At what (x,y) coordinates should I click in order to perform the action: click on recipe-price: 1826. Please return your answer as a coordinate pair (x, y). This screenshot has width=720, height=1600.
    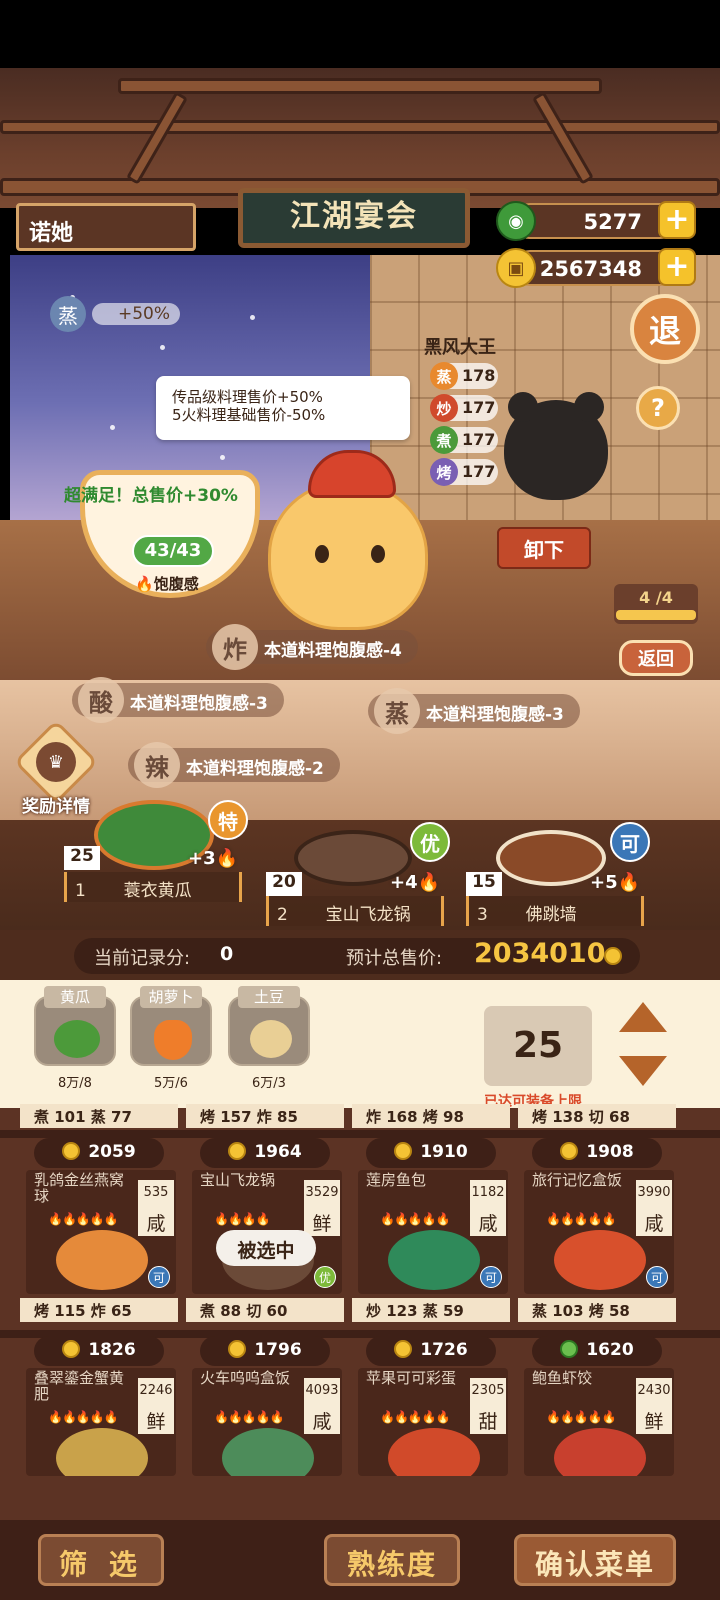
    Looking at the image, I should click on (99, 1351).